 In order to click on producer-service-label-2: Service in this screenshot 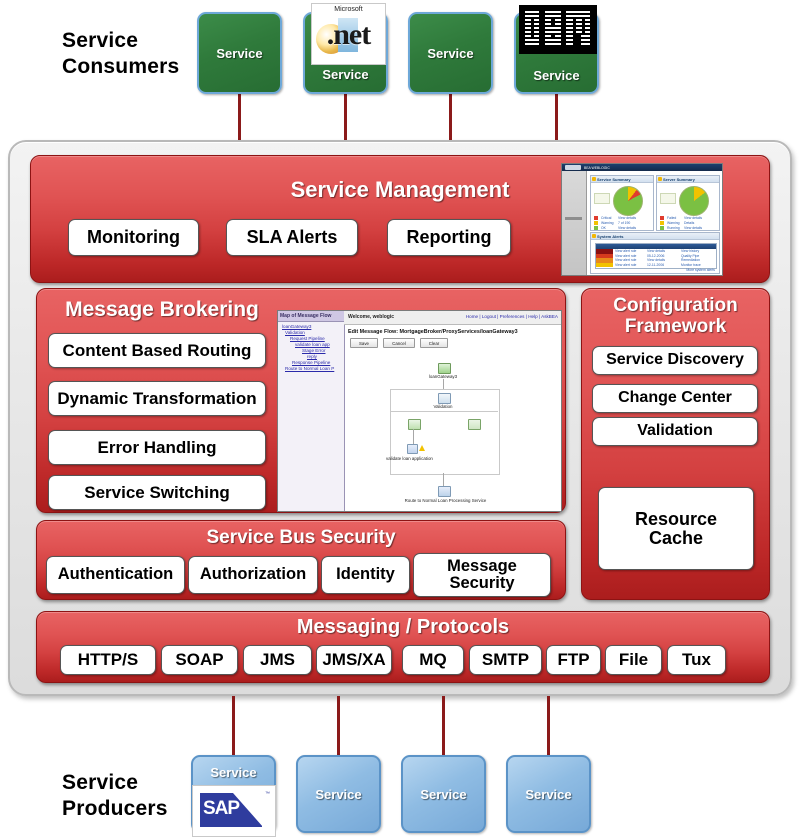, I will do `click(338, 794)`.